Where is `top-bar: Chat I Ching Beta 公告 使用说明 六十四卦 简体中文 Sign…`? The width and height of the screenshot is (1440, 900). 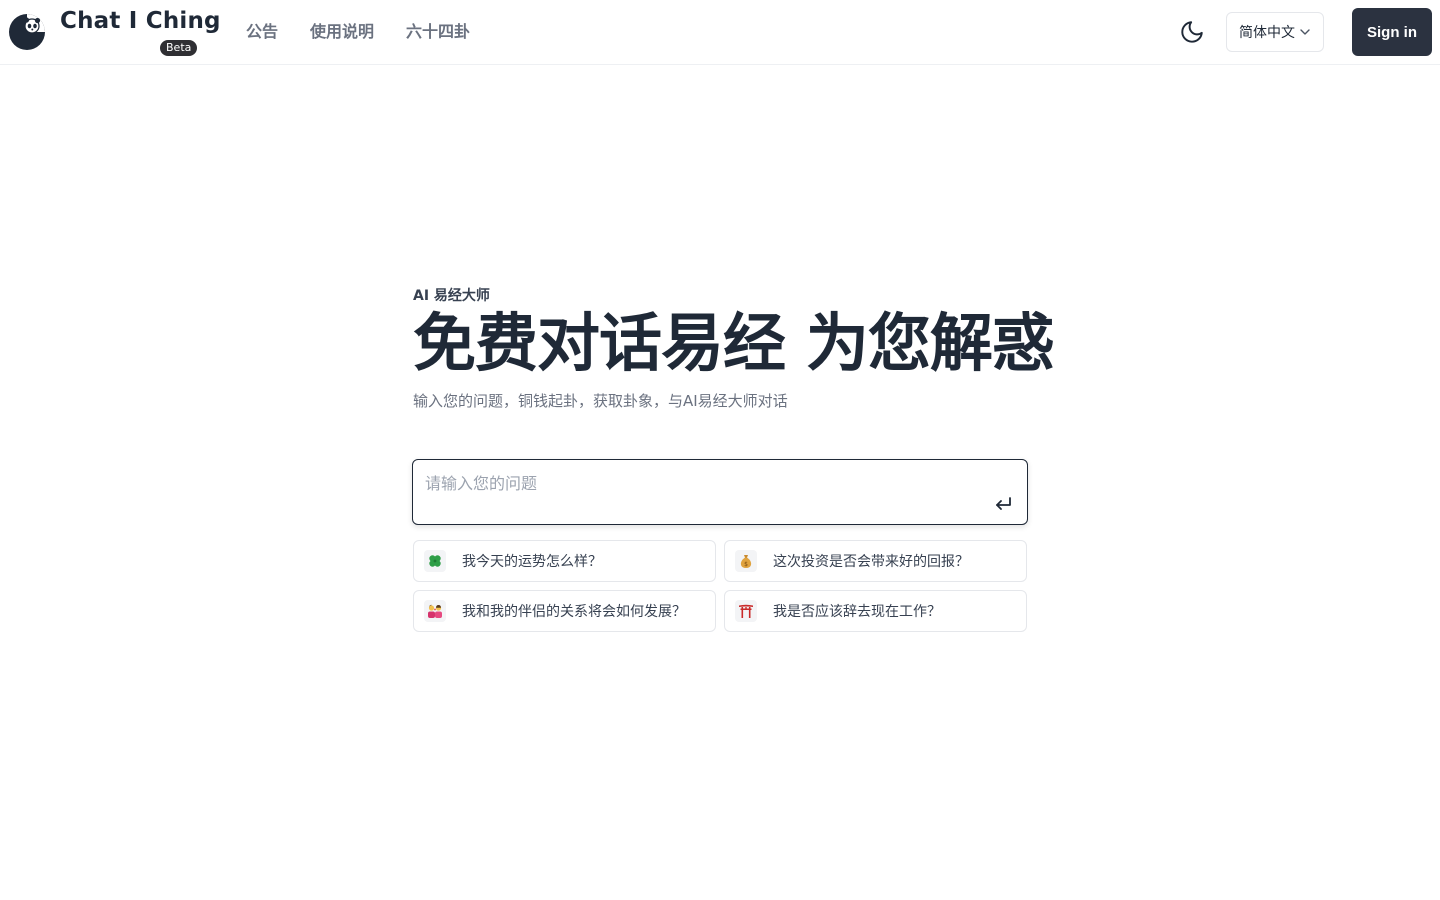 top-bar: Chat I Ching Beta 公告 使用说明 六十四卦 简体中文 Sign… is located at coordinates (720, 32).